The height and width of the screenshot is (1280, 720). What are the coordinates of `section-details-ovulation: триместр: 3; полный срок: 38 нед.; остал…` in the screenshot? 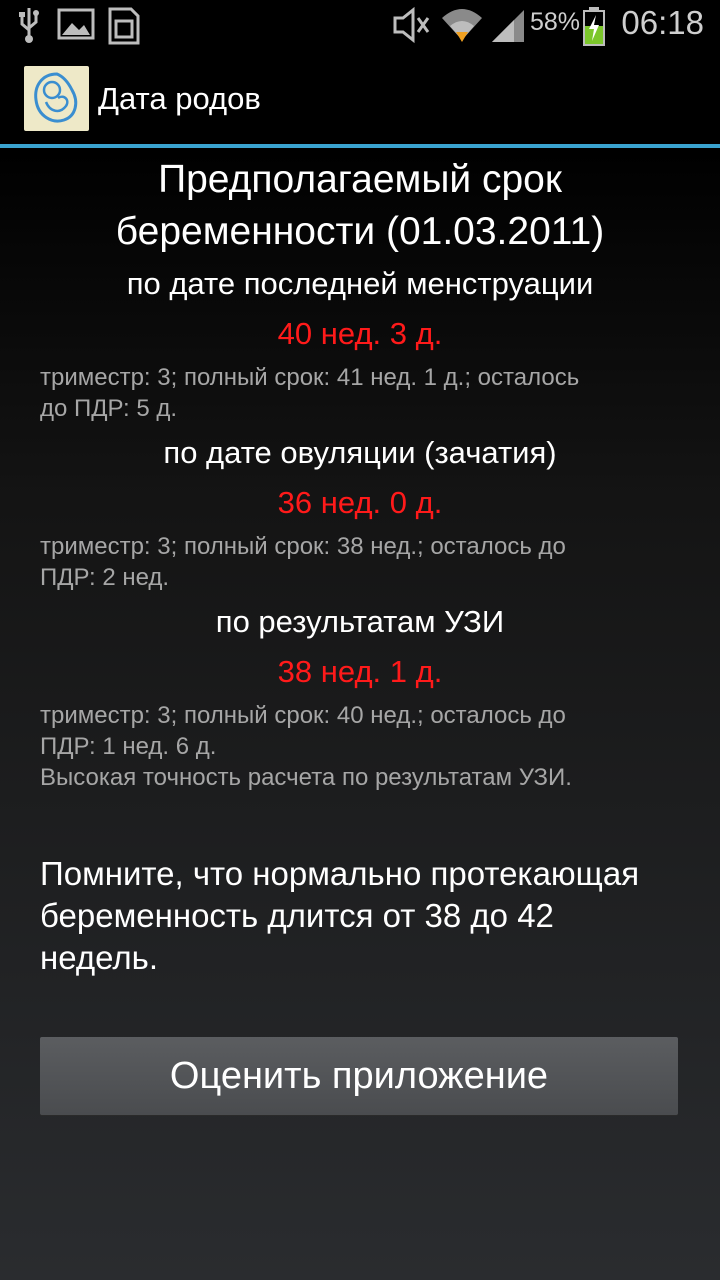 It's located at (370, 562).